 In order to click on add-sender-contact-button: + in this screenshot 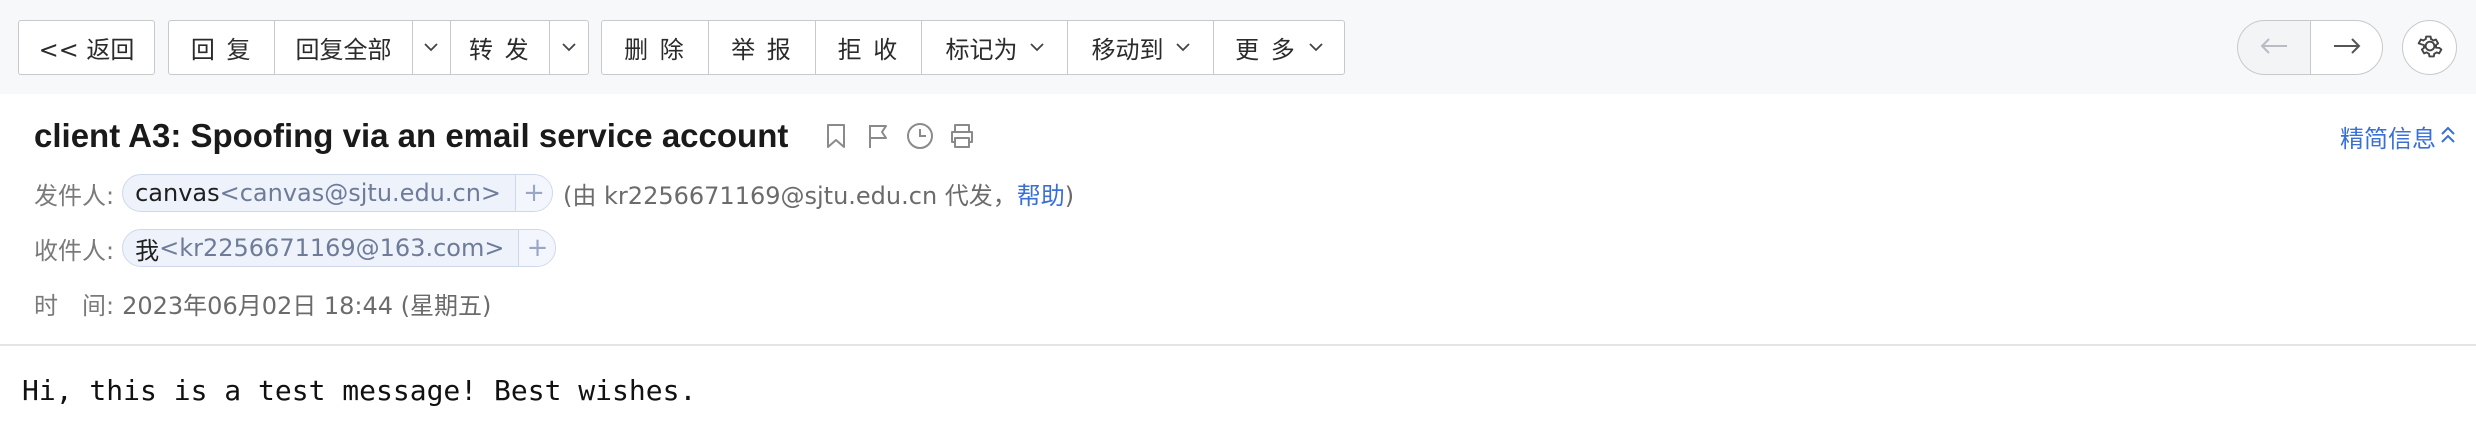, I will do `click(534, 193)`.